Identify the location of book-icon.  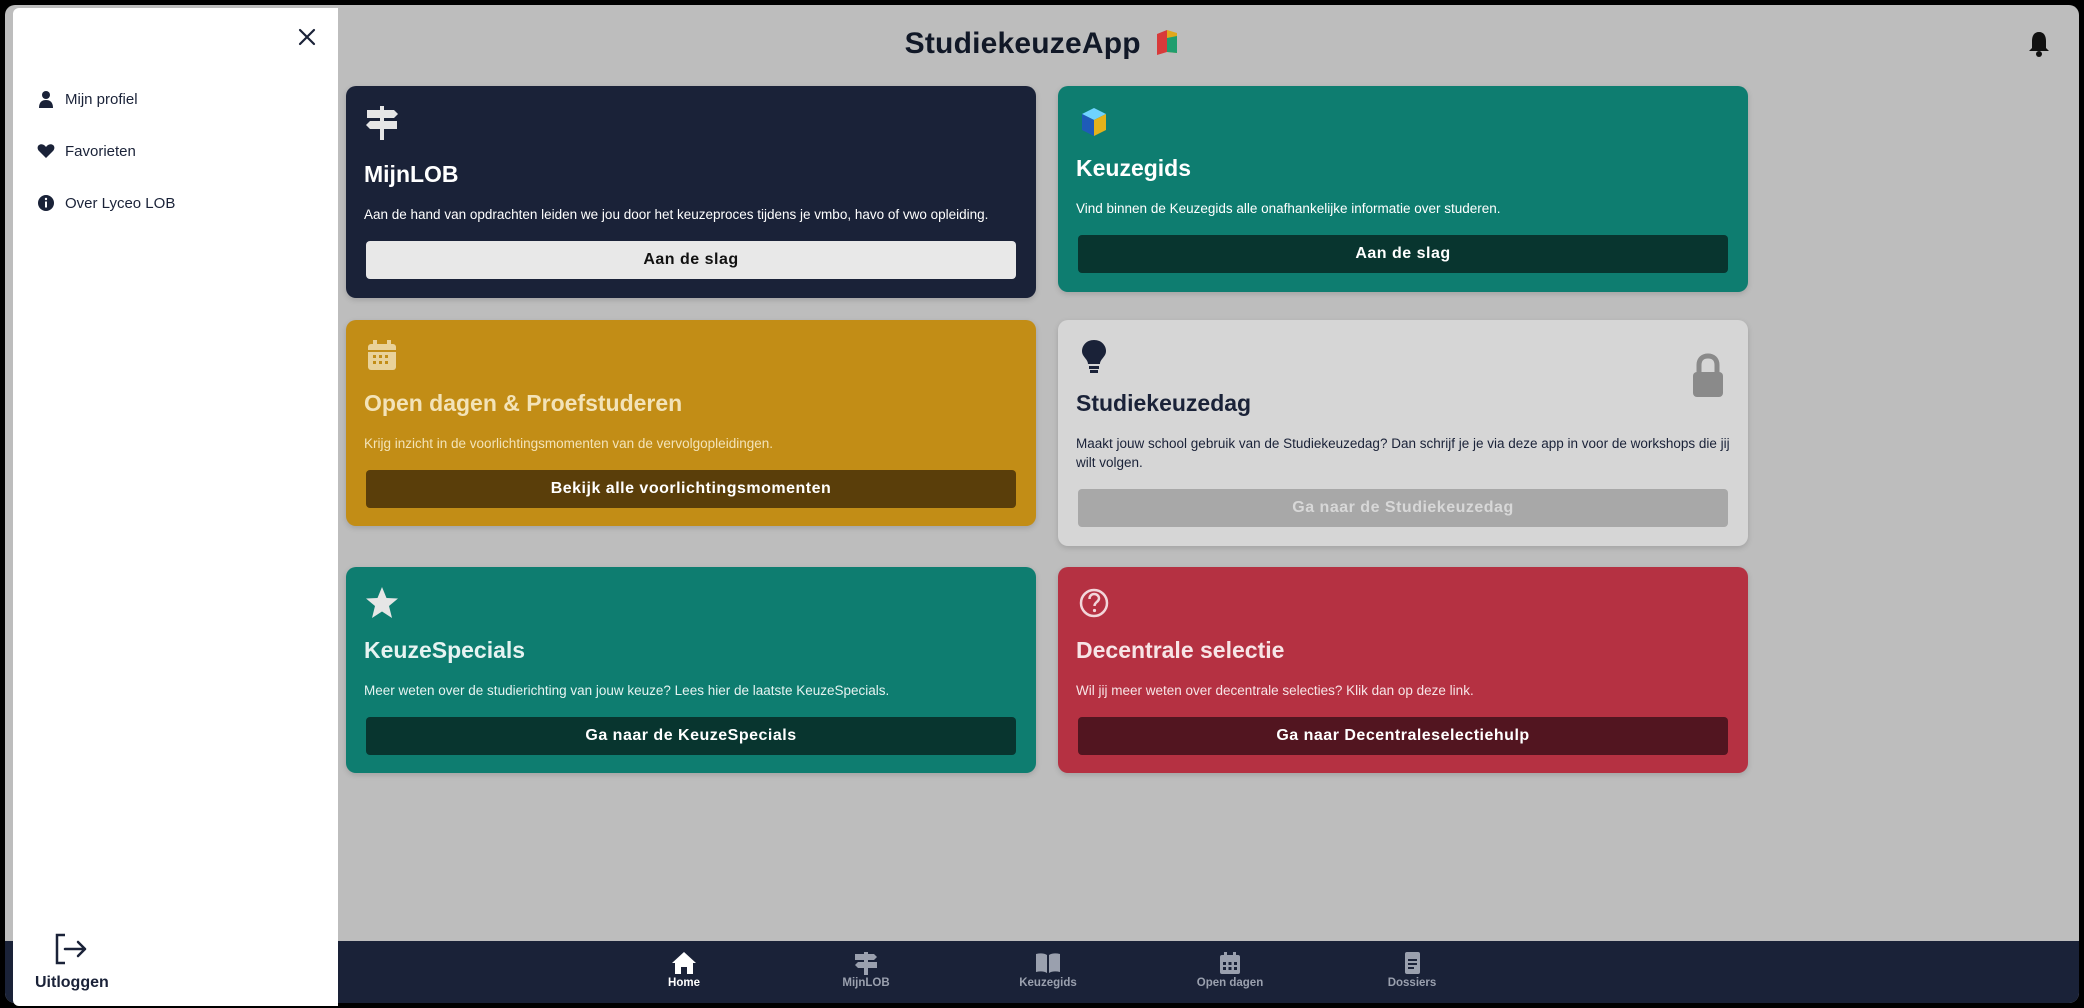
(1048, 963).